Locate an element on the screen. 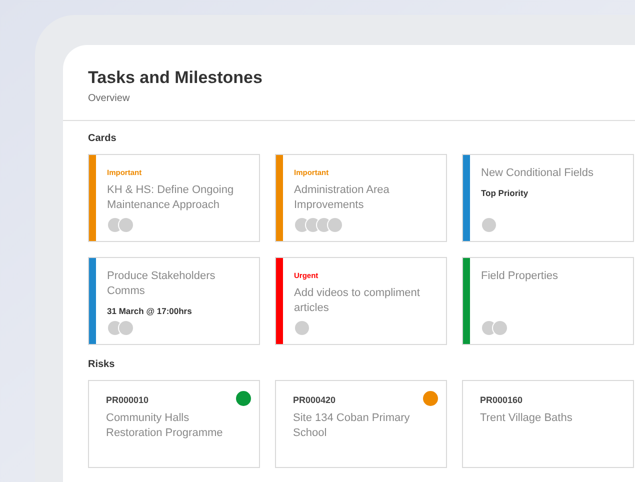  card-note: Top Priority is located at coordinates (505, 193).